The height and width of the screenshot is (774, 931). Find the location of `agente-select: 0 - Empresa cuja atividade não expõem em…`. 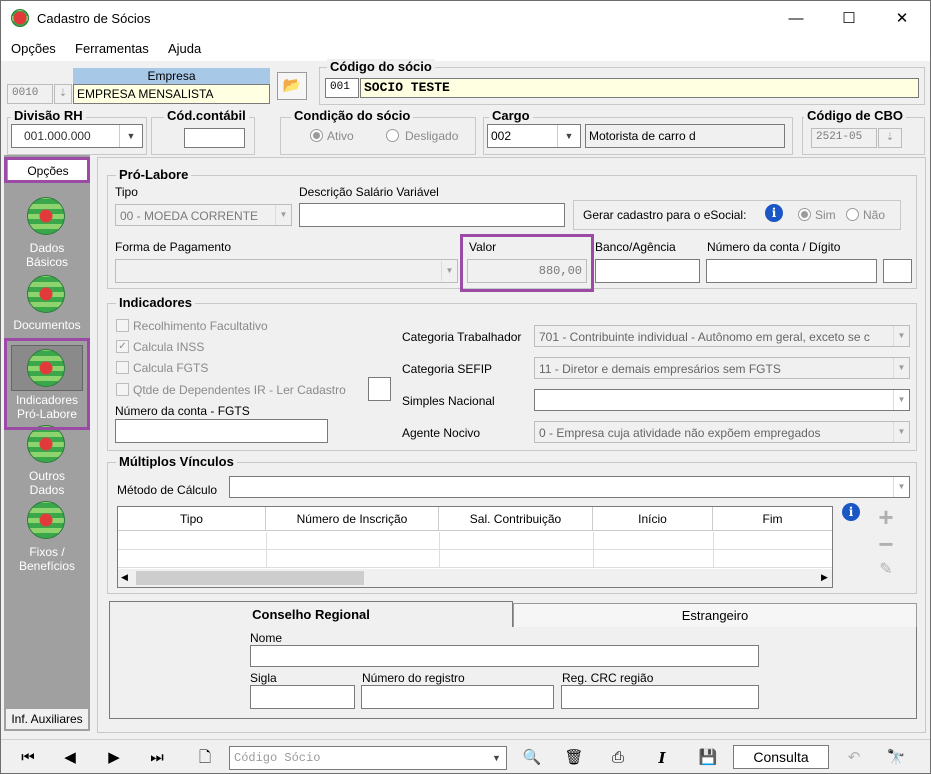

agente-select: 0 - Empresa cuja atividade não expõem em… is located at coordinates (722, 432).